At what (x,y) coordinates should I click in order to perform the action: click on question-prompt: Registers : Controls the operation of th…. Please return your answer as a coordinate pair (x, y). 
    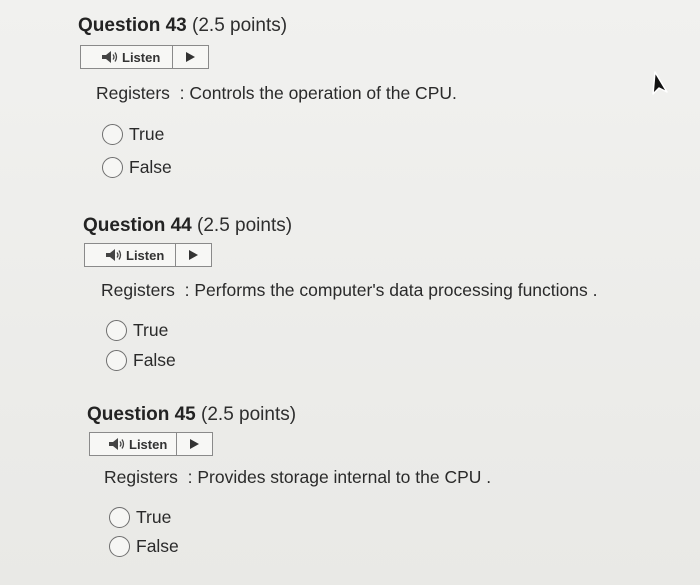
    Looking at the image, I should click on (276, 93).